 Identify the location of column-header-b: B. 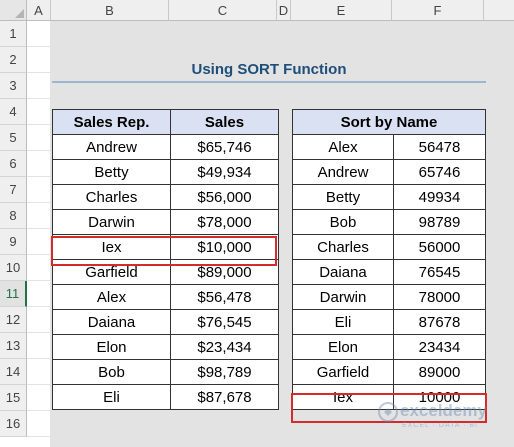
(110, 10).